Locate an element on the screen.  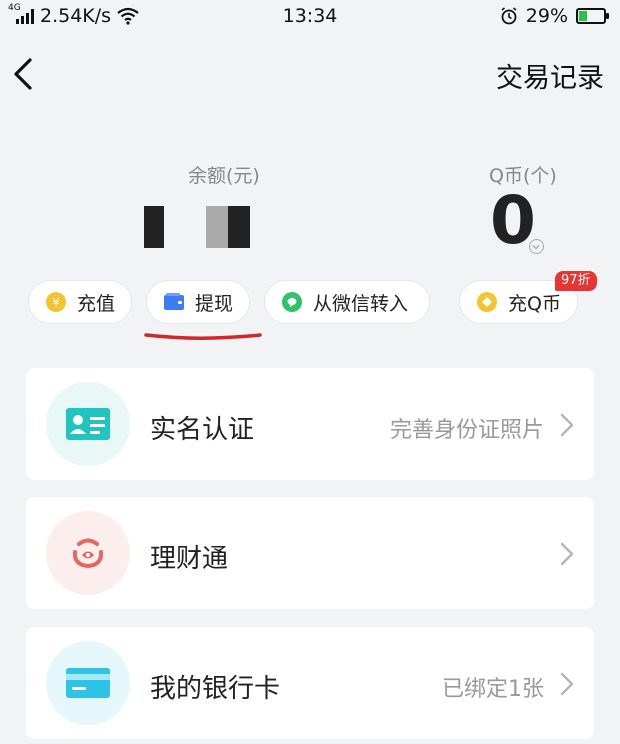
discount-badge: 97折 is located at coordinates (576, 281).